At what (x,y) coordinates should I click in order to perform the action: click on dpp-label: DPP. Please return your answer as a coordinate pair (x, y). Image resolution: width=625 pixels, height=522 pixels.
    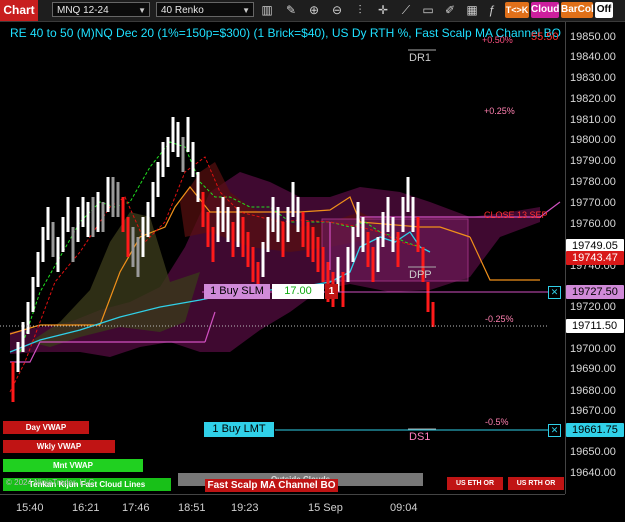
    Looking at the image, I should click on (420, 275).